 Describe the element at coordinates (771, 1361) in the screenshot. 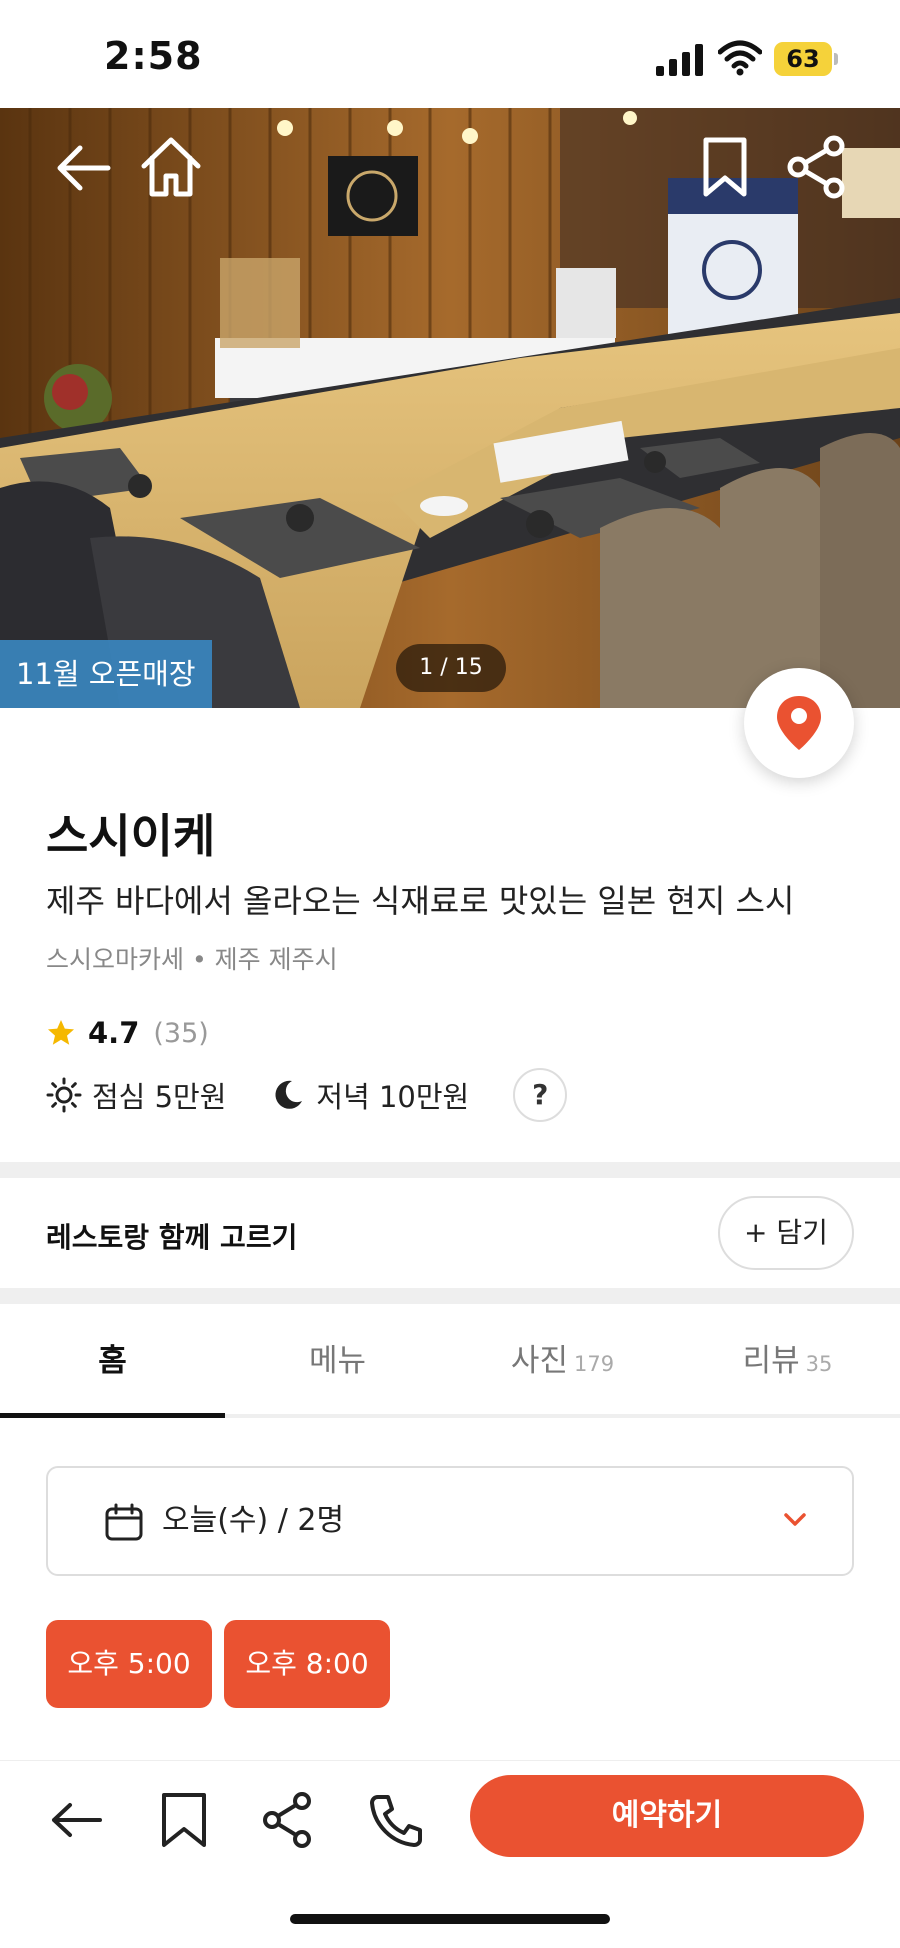

I see `tab-label: 리뷰` at that location.